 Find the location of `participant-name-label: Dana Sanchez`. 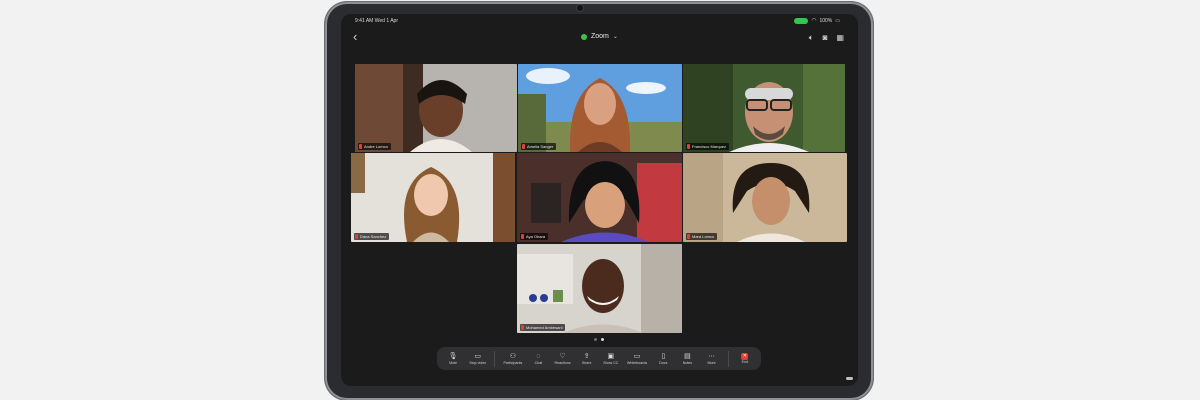

participant-name-label: Dana Sanchez is located at coordinates (372, 236).